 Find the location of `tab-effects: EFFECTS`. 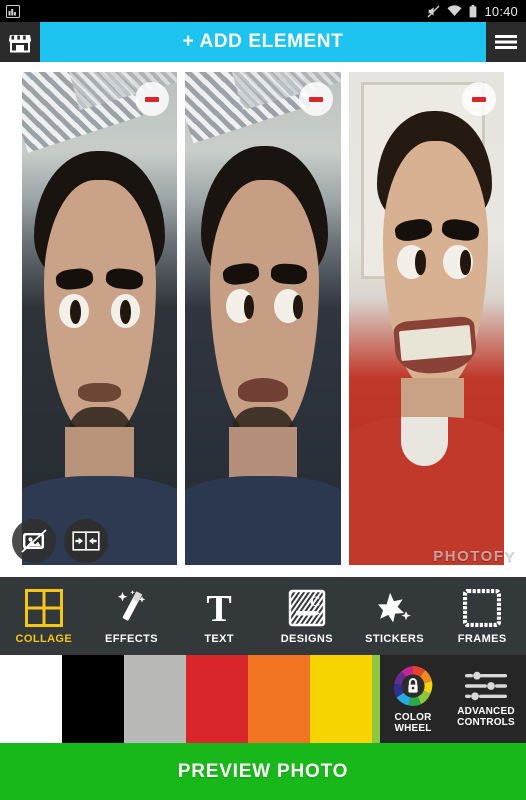

tab-effects: EFFECTS is located at coordinates (132, 616).